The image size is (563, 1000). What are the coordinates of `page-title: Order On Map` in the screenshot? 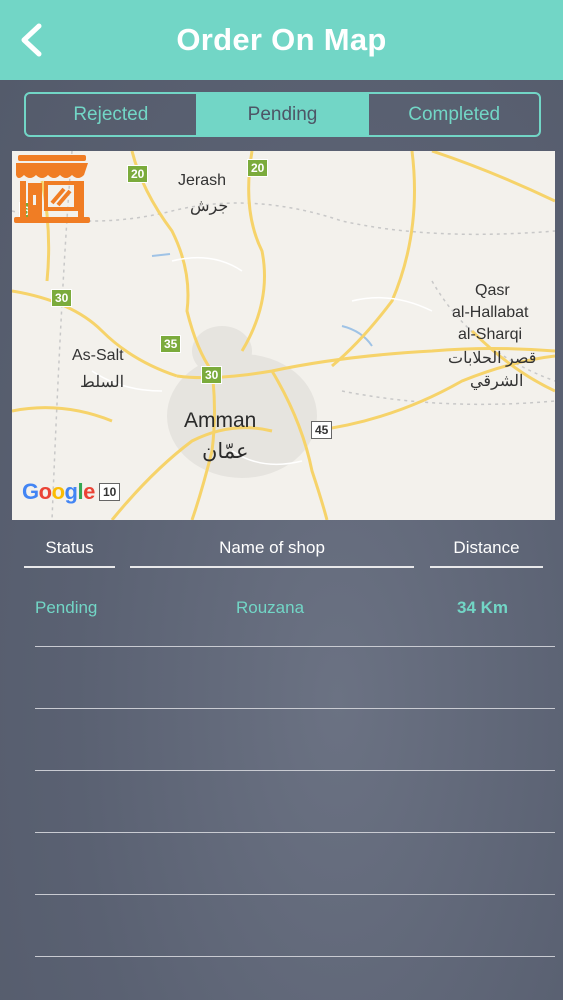 It's located at (281, 39).